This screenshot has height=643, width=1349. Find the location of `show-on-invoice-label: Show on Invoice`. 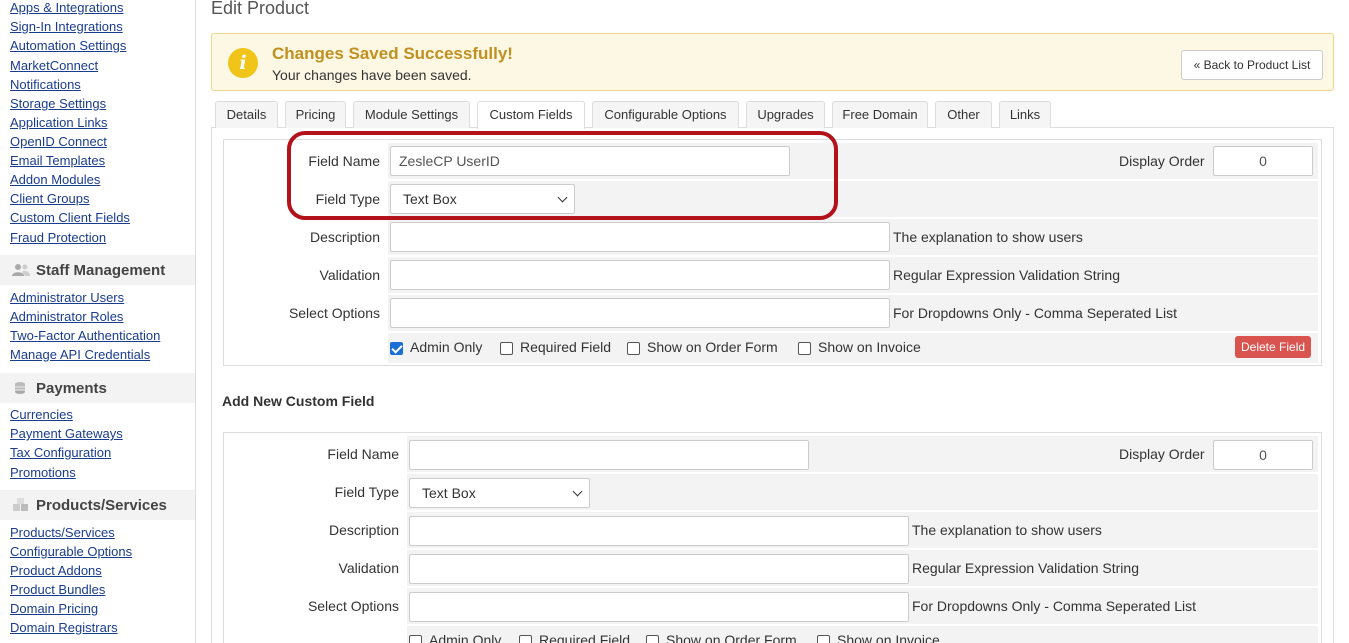

show-on-invoice-label: Show on Invoice is located at coordinates (869, 347).